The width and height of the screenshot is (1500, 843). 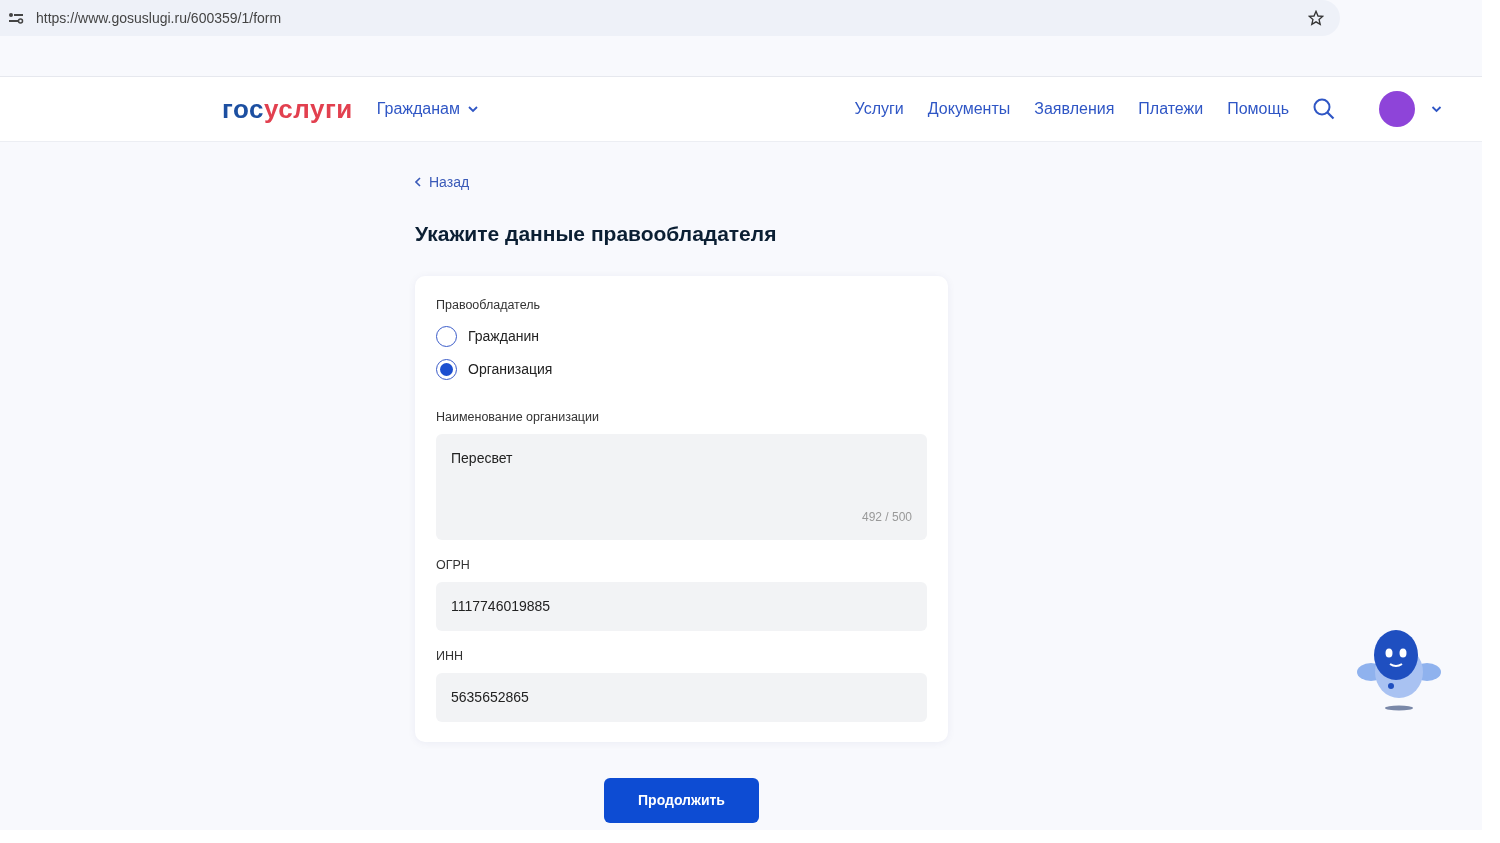 What do you see at coordinates (518, 418) in the screenshot?
I see `field-label: Наименование организации` at bounding box center [518, 418].